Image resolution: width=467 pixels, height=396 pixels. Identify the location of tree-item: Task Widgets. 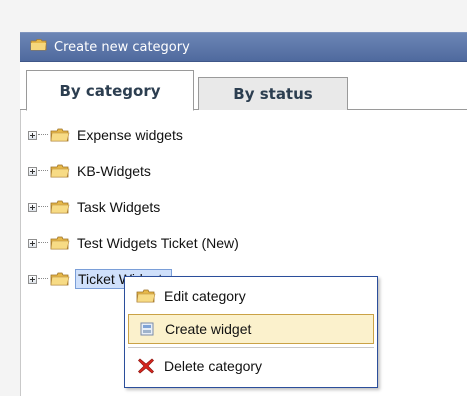
(95, 207).